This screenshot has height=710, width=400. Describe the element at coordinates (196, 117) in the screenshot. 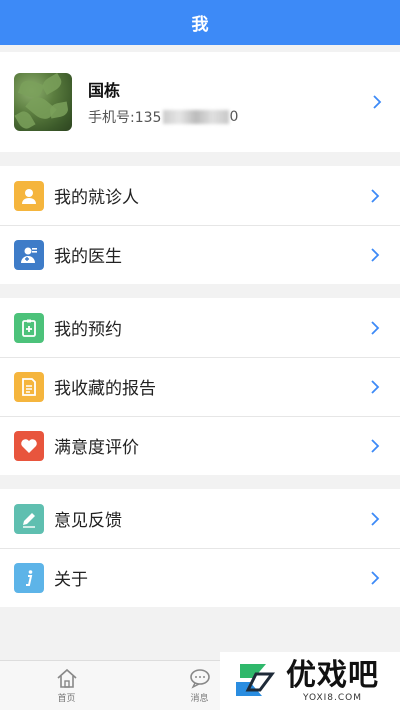

I see `phone-redacted` at that location.